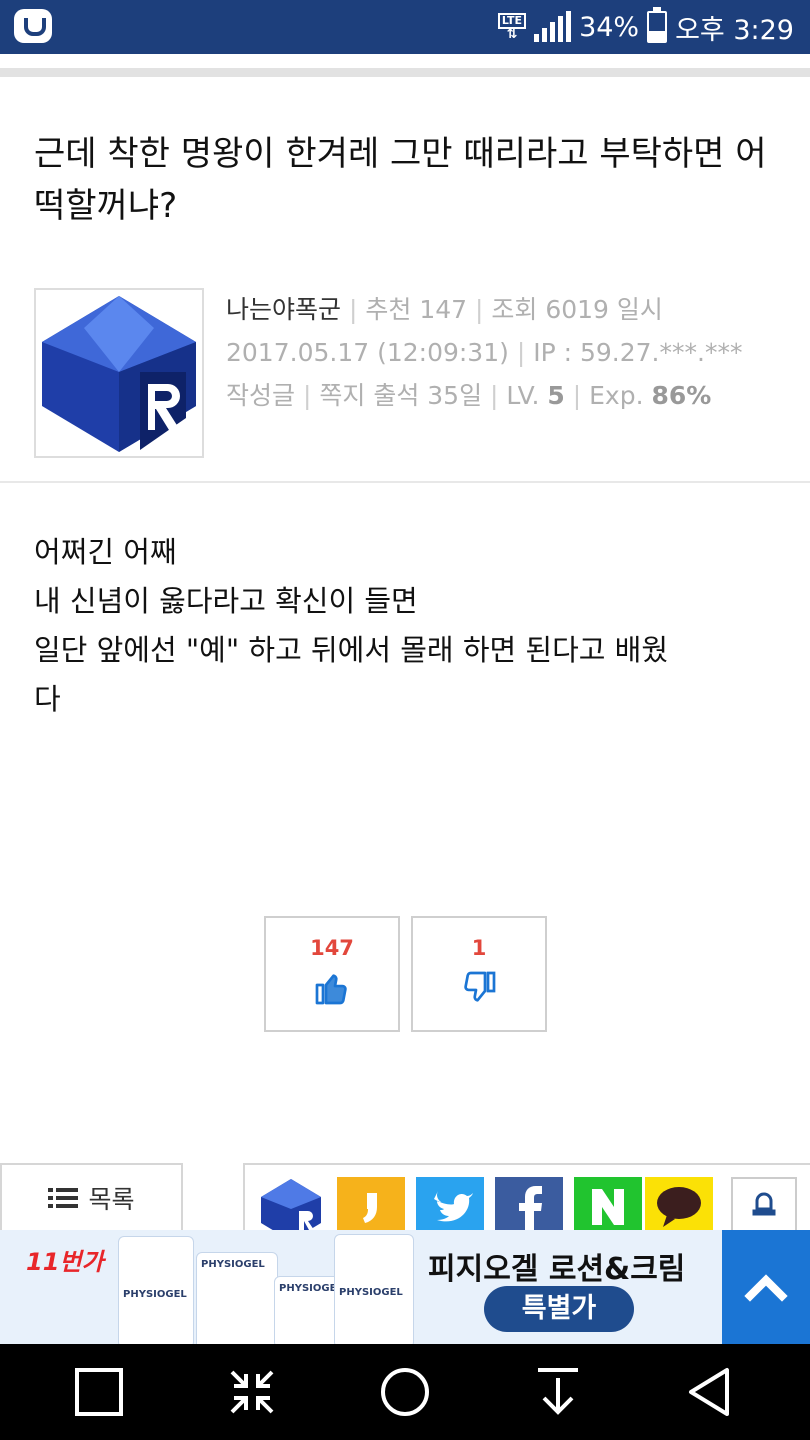 This screenshot has height=1440, width=810. I want to click on exp-label: Exp., so click(616, 395).